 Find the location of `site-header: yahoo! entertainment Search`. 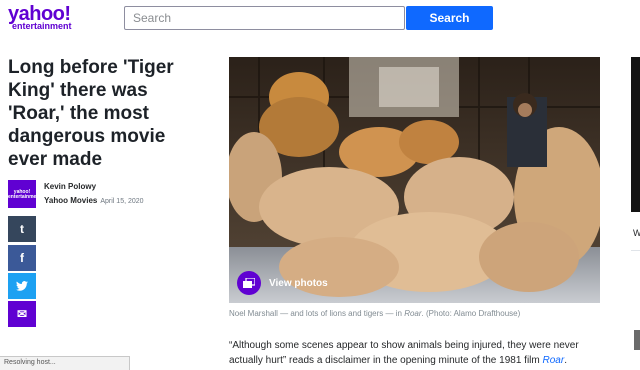

site-header: yahoo! entertainment Search is located at coordinates (320, 19).